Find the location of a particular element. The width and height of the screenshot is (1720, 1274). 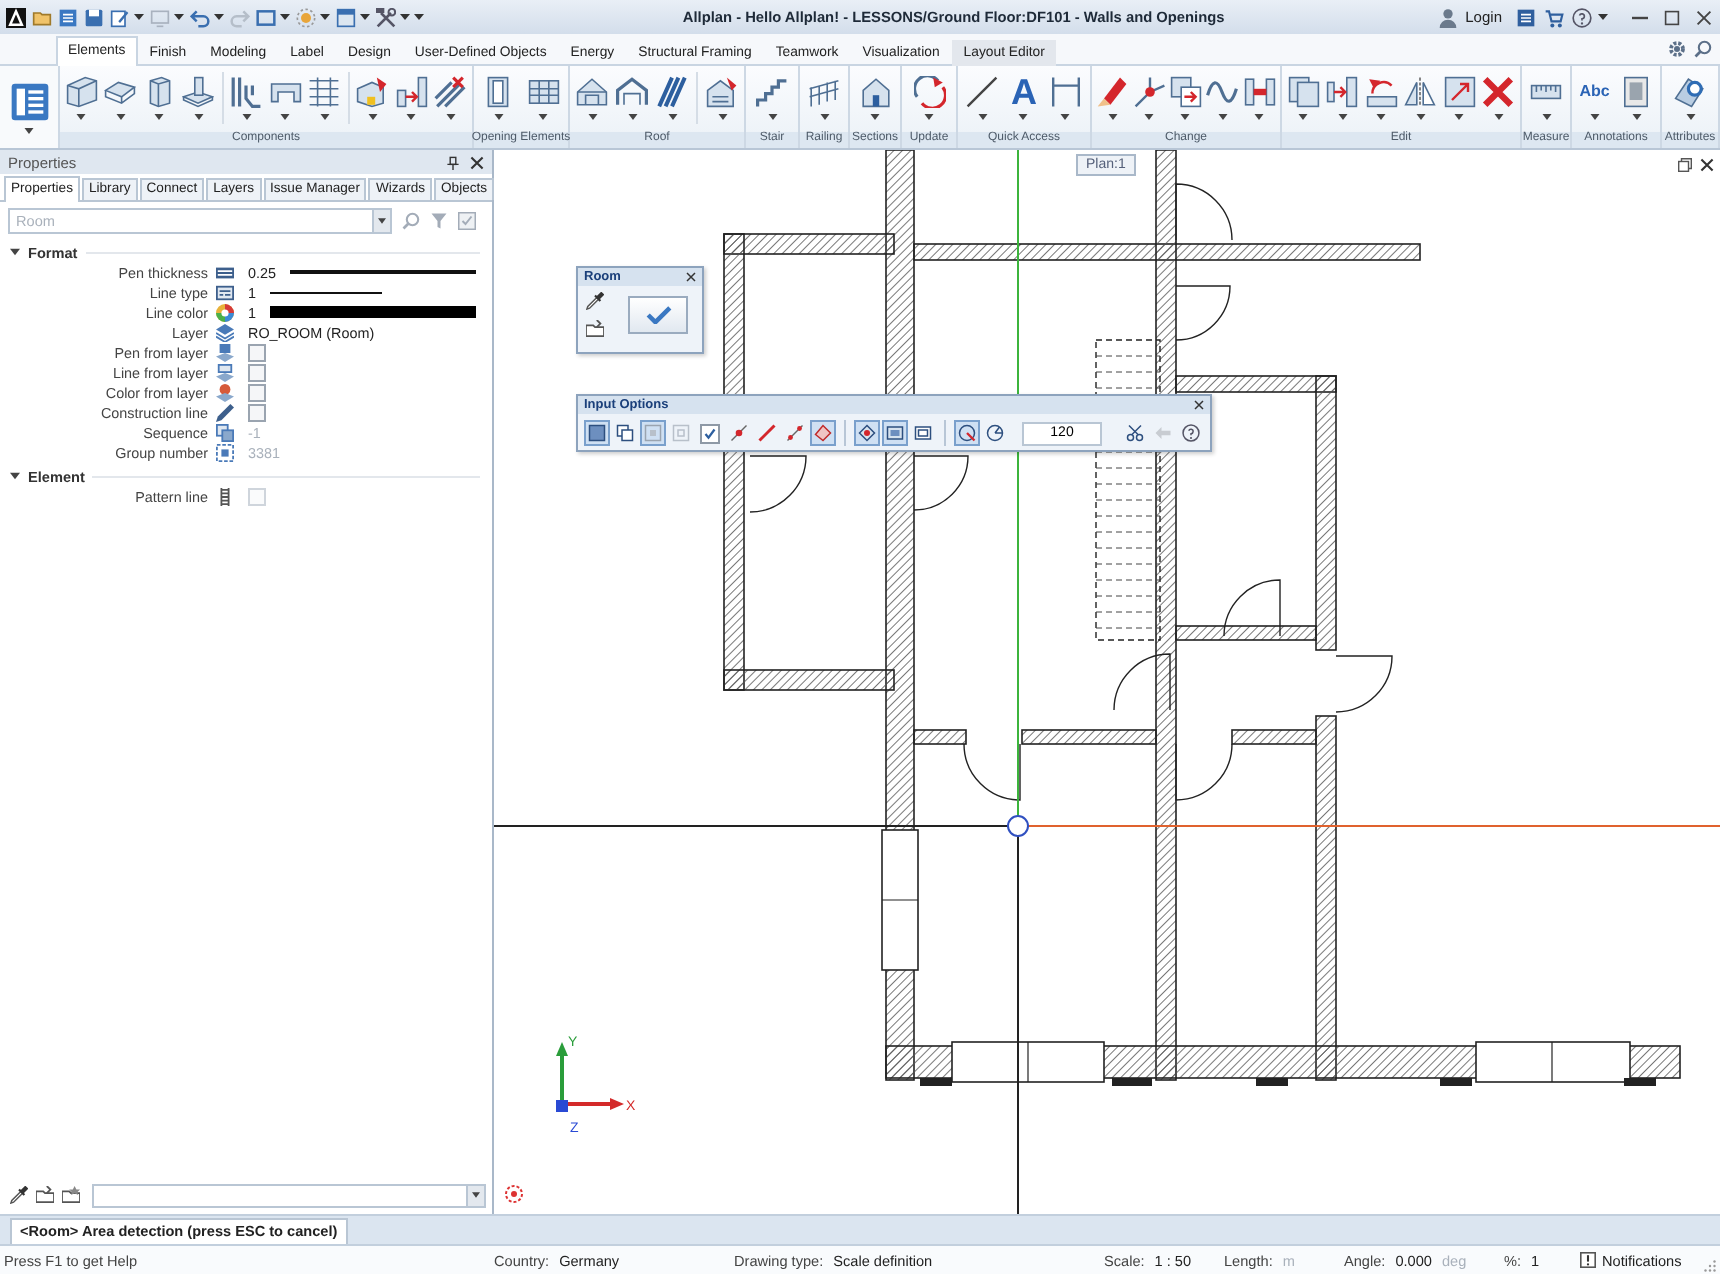

move-icon is located at coordinates (1342, 92).